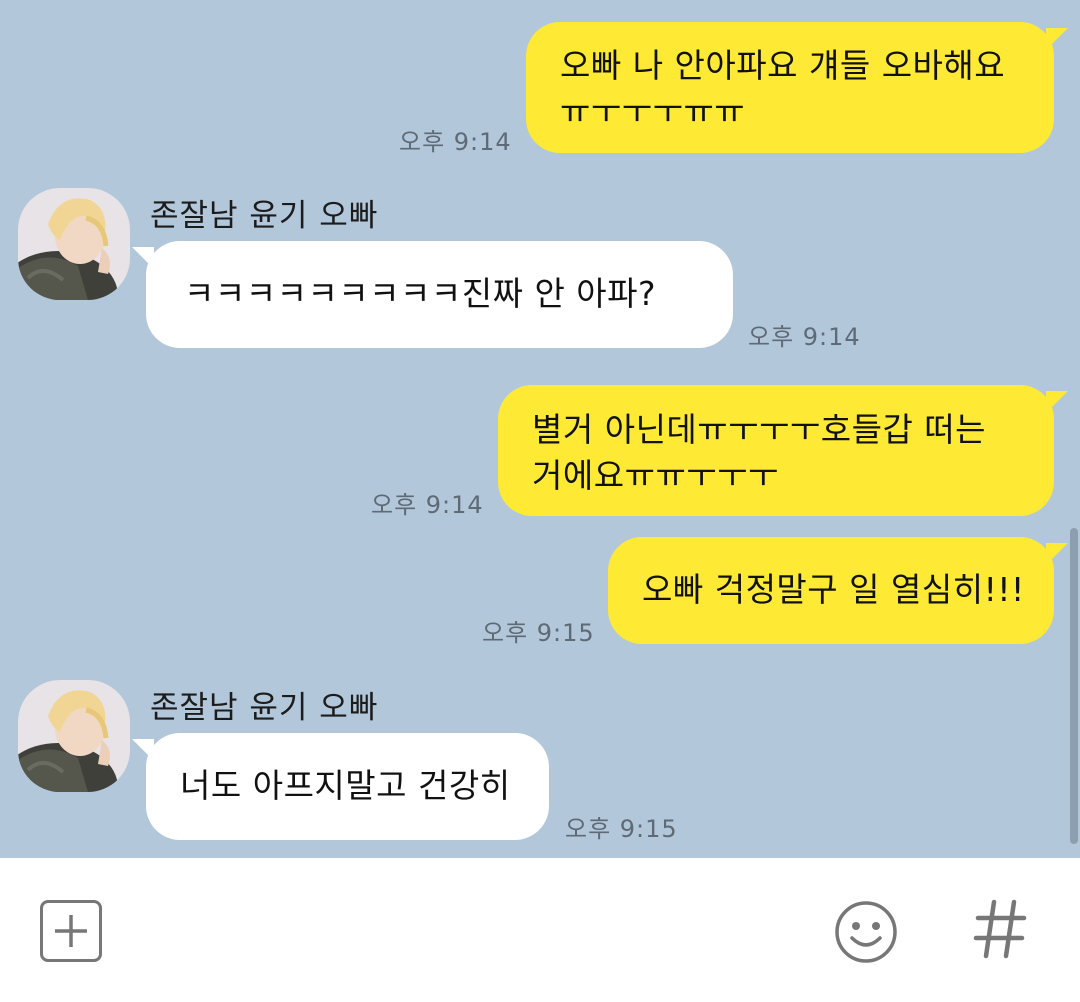  Describe the element at coordinates (1000, 929) in the screenshot. I see `hash-icon` at that location.